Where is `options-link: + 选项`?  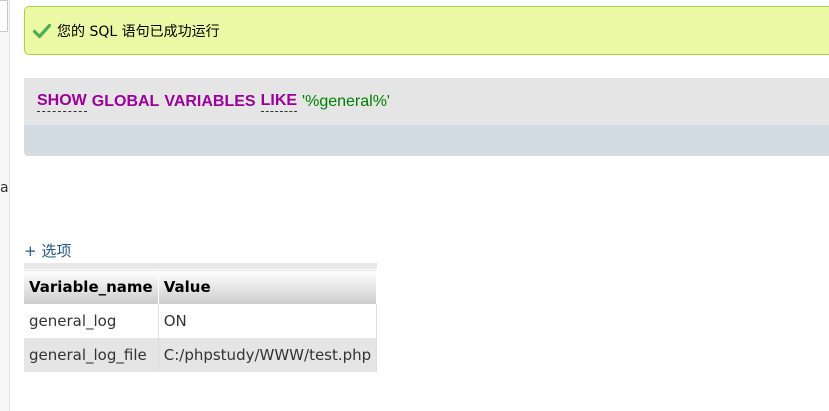
options-link: + 选项 is located at coordinates (47, 250).